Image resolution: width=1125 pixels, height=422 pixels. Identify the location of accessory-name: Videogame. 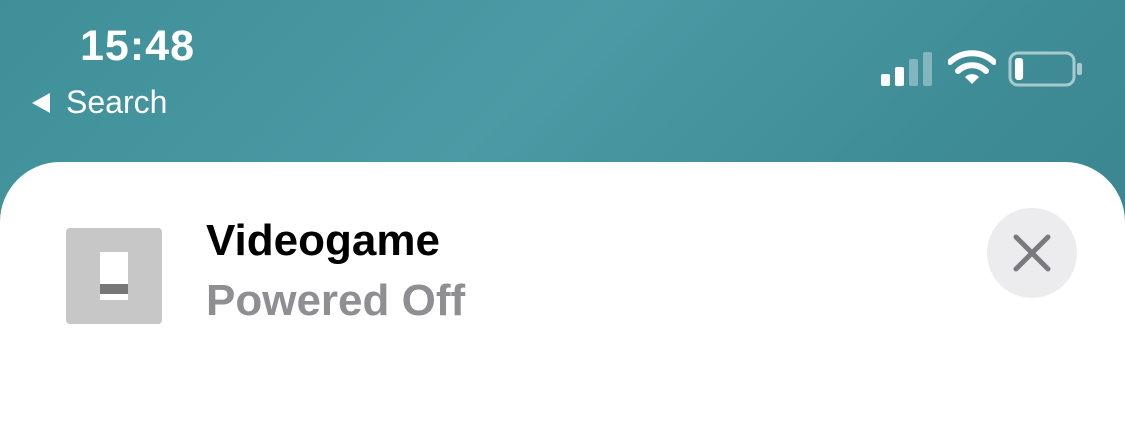
(323, 240).